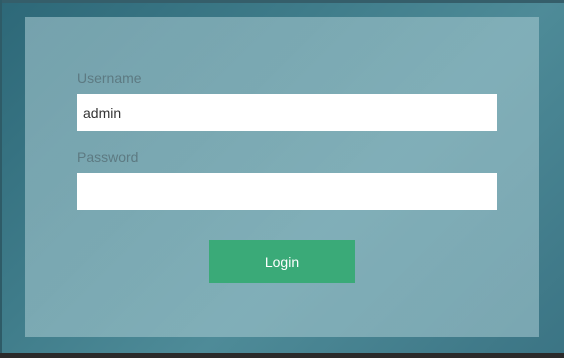 The height and width of the screenshot is (358, 564). I want to click on login-button: Login, so click(282, 261).